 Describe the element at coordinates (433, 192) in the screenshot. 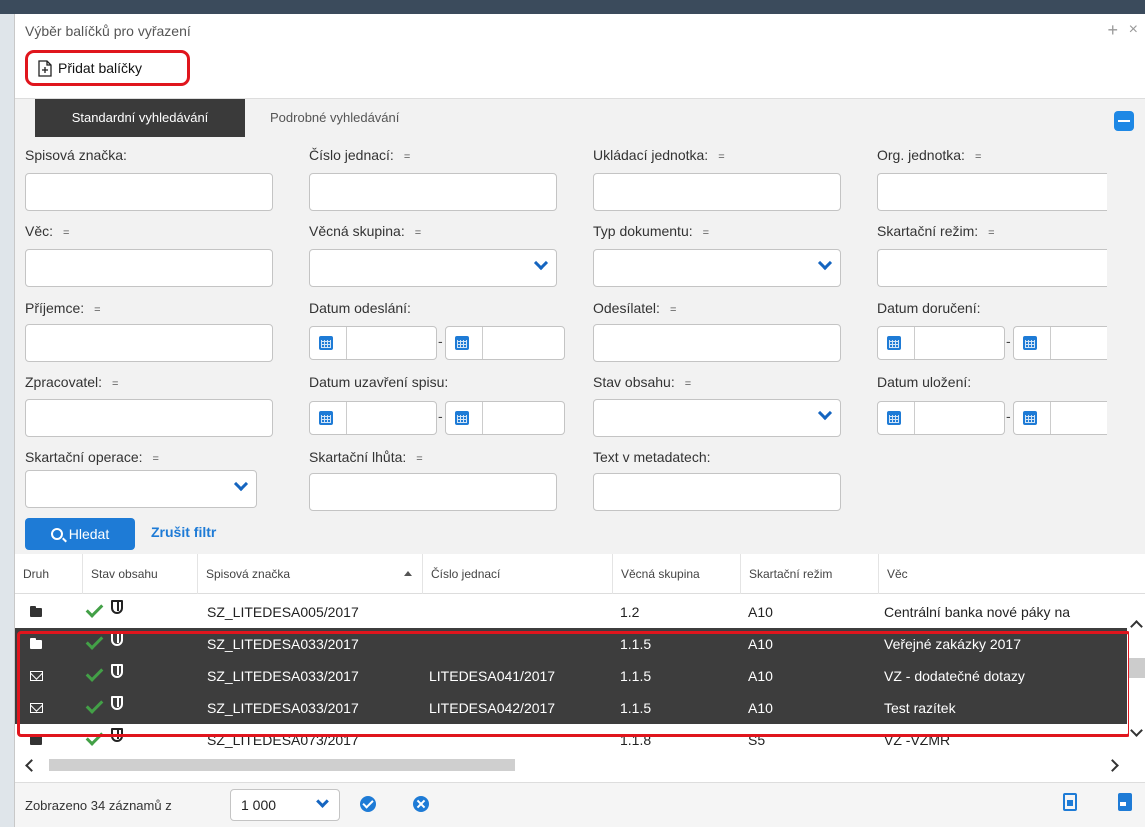

I see `input-cislo-jednaci` at that location.